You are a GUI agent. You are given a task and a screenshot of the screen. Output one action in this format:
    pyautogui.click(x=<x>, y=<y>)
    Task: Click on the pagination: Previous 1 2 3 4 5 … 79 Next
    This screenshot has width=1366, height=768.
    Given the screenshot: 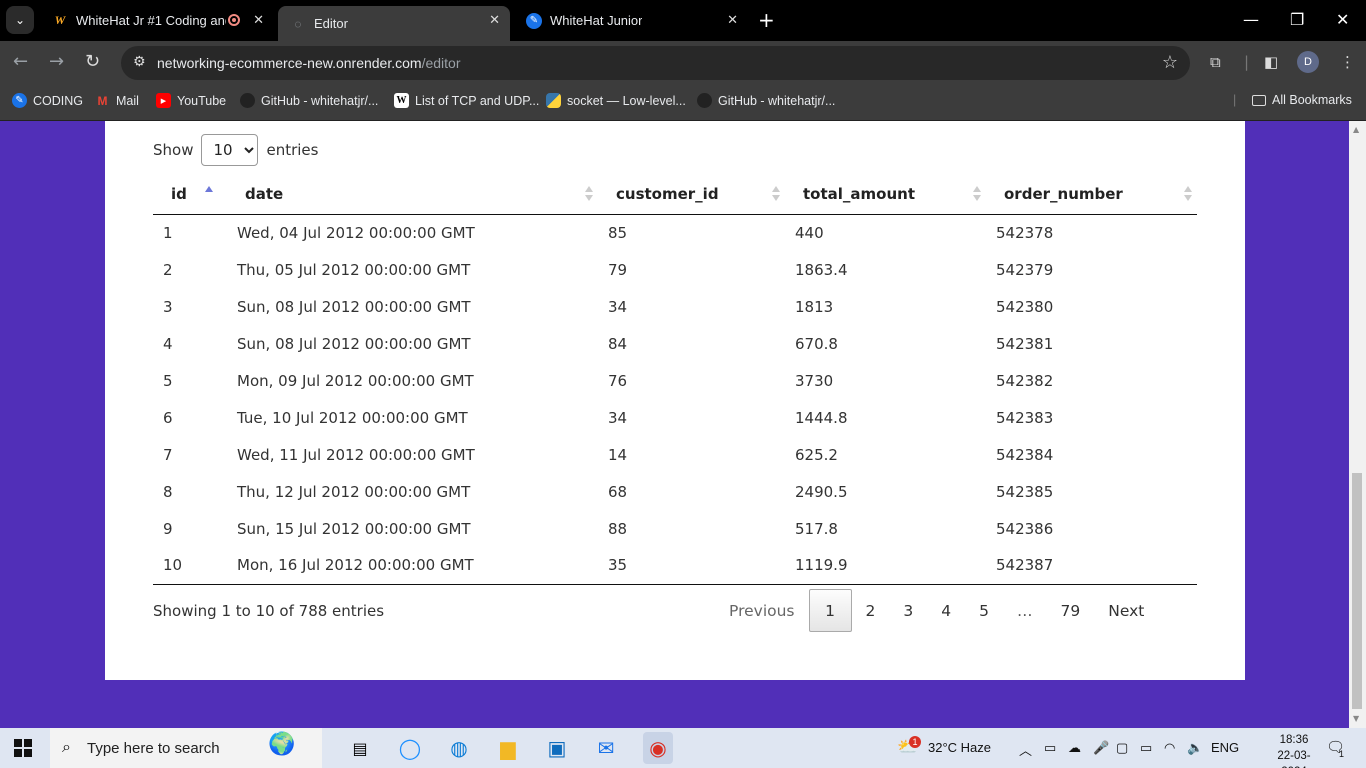 What is the action you would take?
    pyautogui.click(x=936, y=610)
    